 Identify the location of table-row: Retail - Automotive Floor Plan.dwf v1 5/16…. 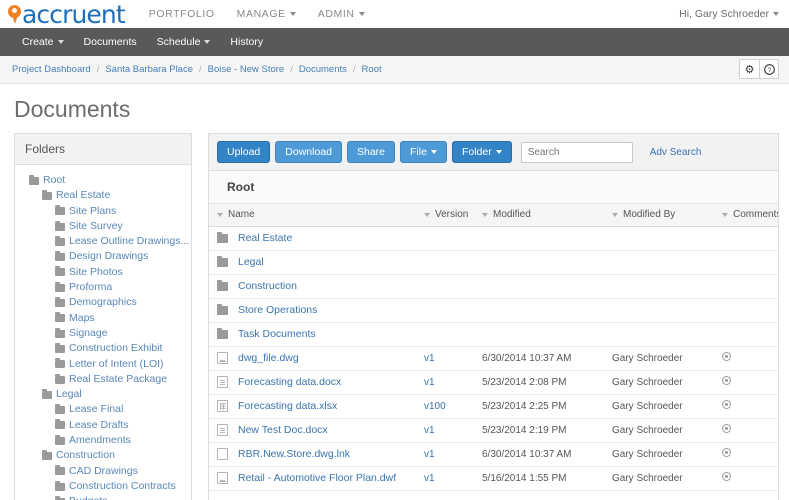
(493, 478).